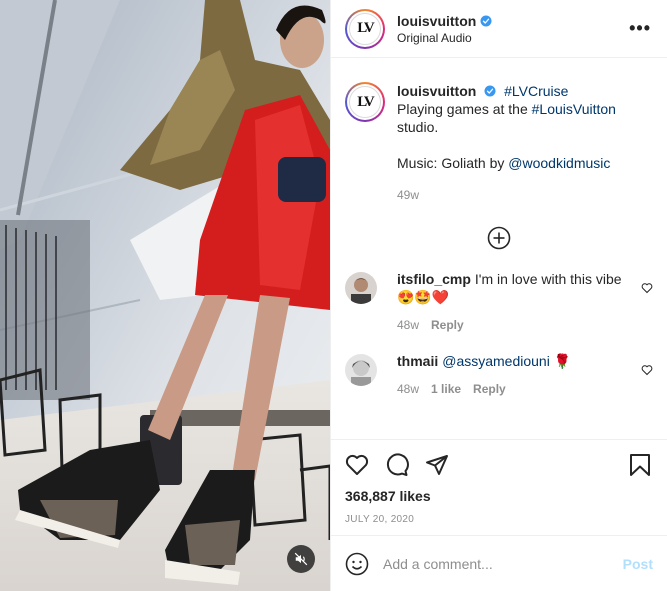  Describe the element at coordinates (444, 38) in the screenshot. I see `audio-label: Original Audio` at that location.